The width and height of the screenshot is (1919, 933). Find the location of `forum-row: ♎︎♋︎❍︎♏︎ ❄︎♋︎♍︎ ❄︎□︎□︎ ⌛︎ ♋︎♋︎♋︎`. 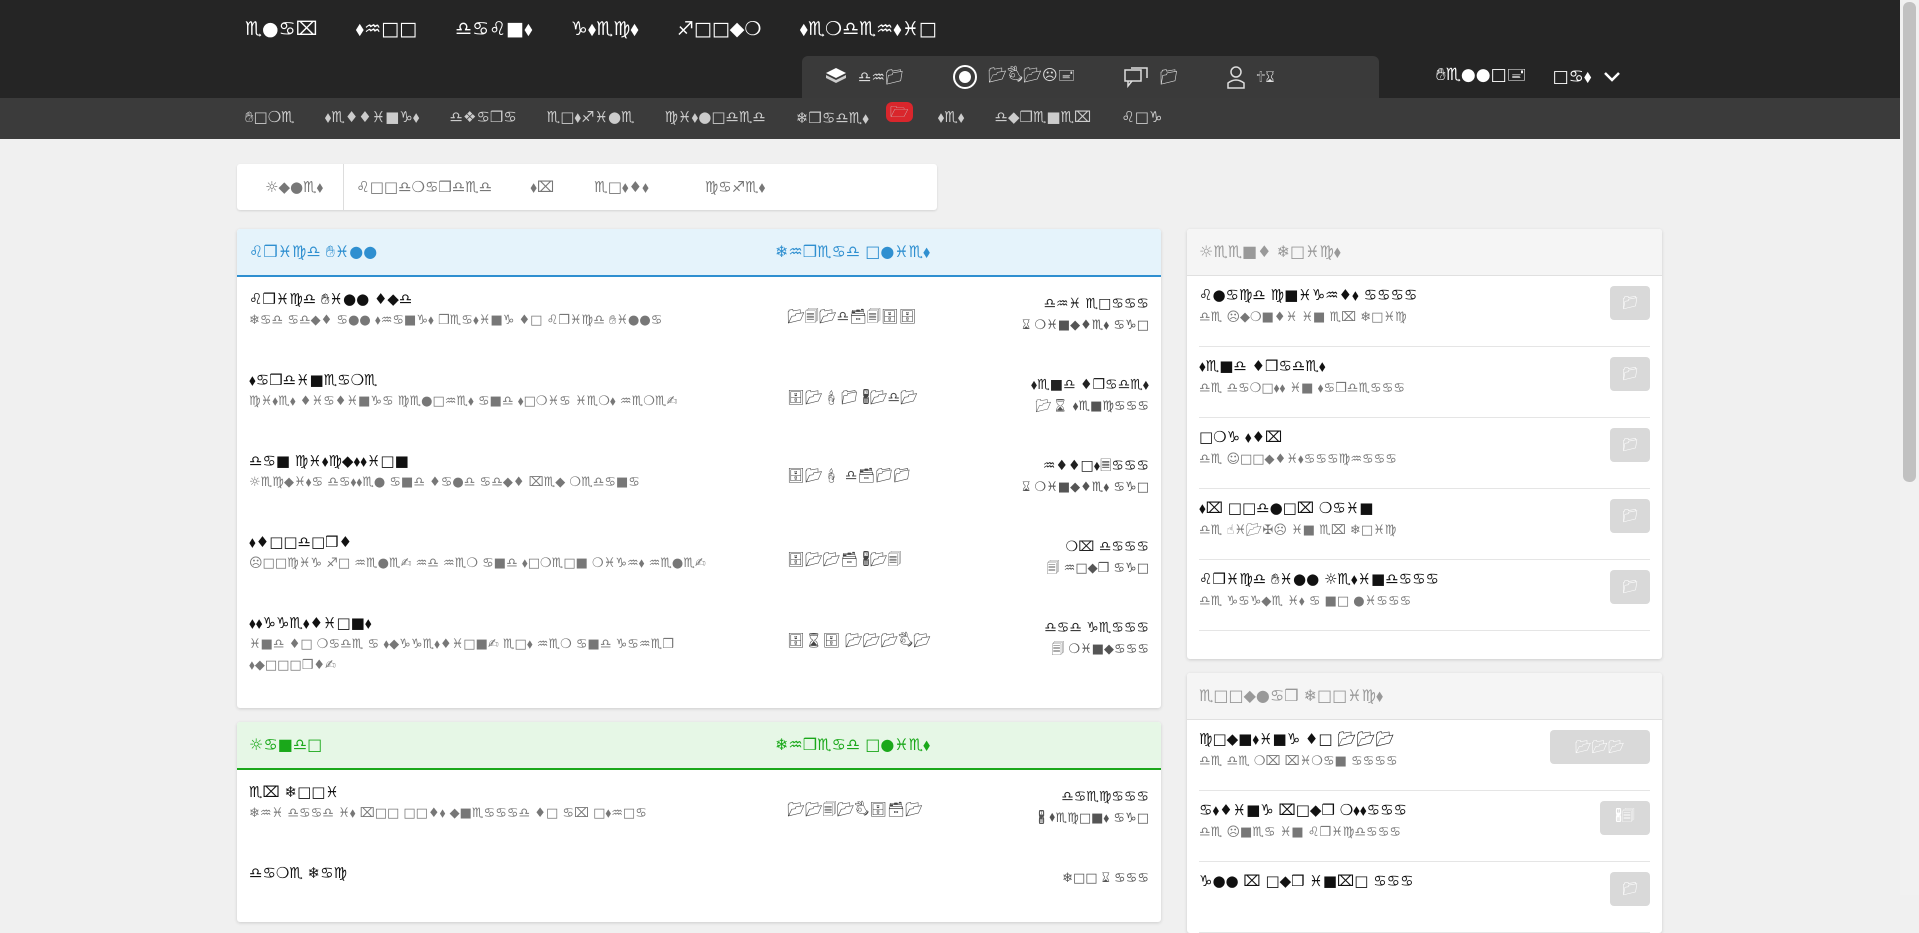

forum-row: ♎︎♋︎❍︎♏︎ ❄︎♋︎♍︎ ❄︎□︎□︎ ⌛︎ ♋︎♋︎♋︎ is located at coordinates (699, 875).